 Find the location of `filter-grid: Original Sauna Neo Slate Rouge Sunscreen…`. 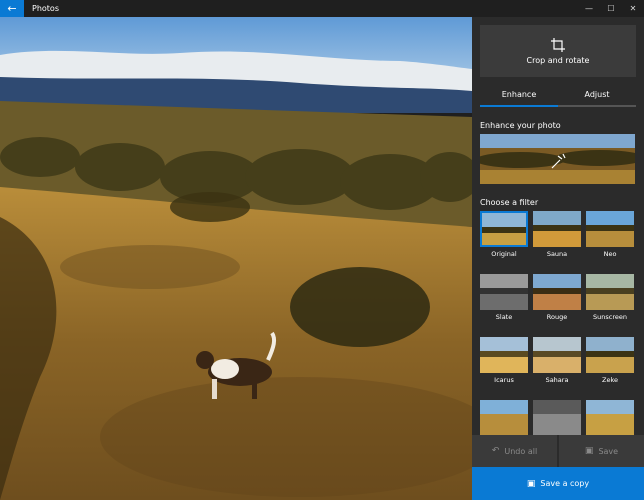

filter-grid: Original Sauna Neo Slate Rouge Sunscreen… is located at coordinates (558, 323).